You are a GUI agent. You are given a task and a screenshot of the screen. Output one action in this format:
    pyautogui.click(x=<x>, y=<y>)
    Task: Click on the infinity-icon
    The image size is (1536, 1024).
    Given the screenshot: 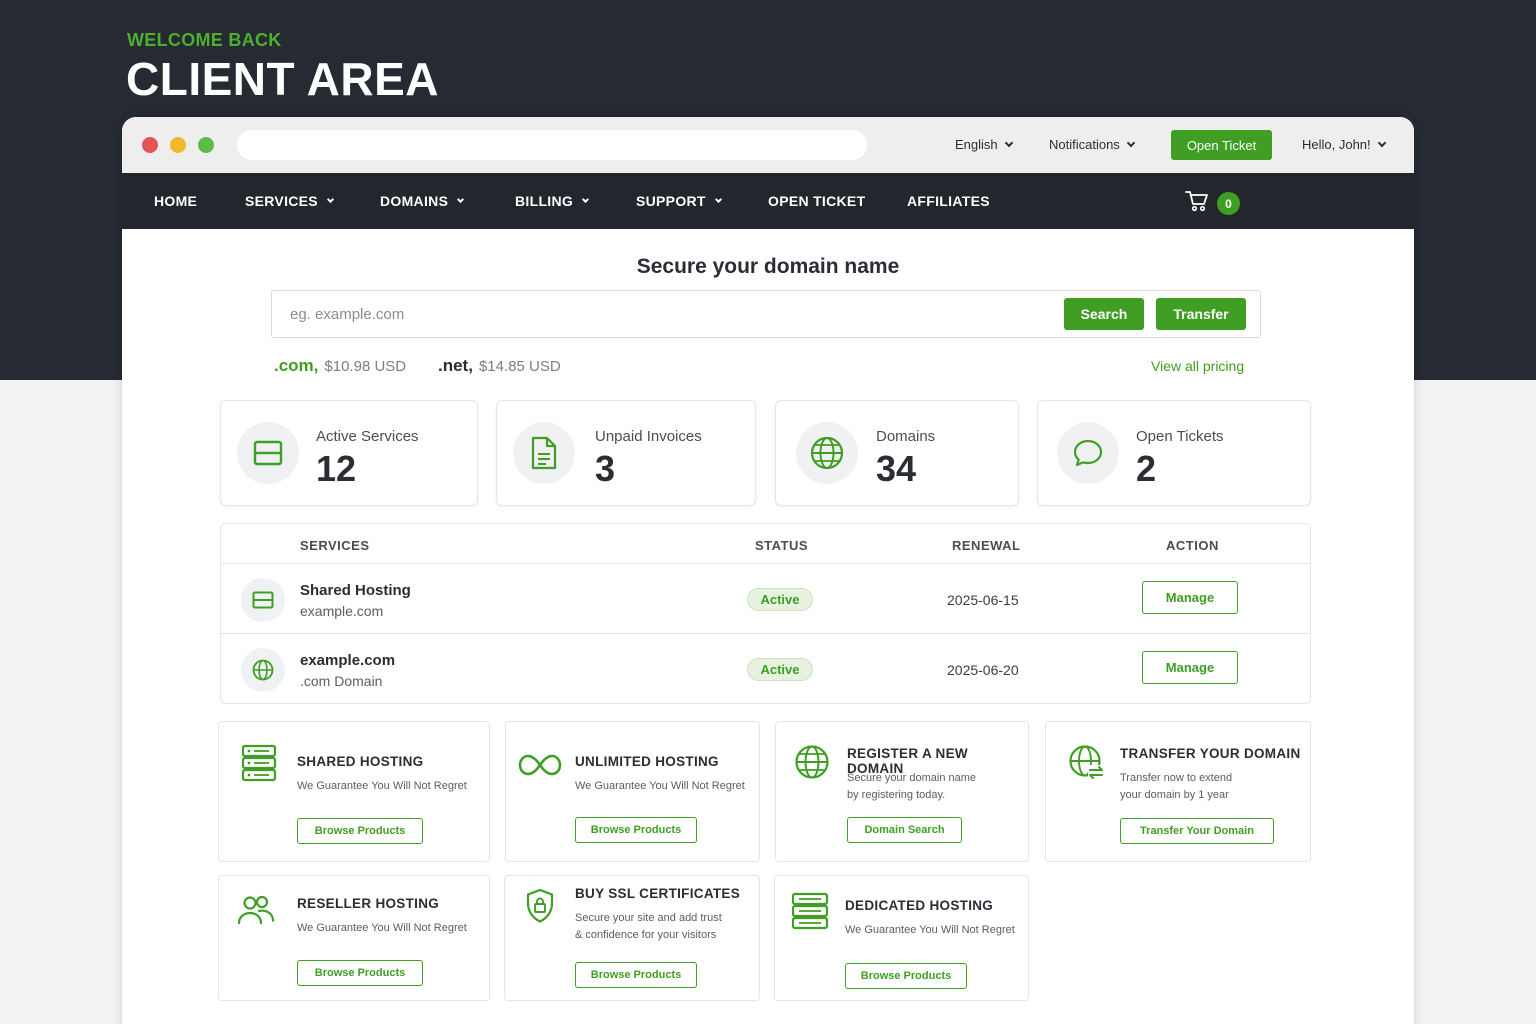 What is the action you would take?
    pyautogui.click(x=540, y=765)
    